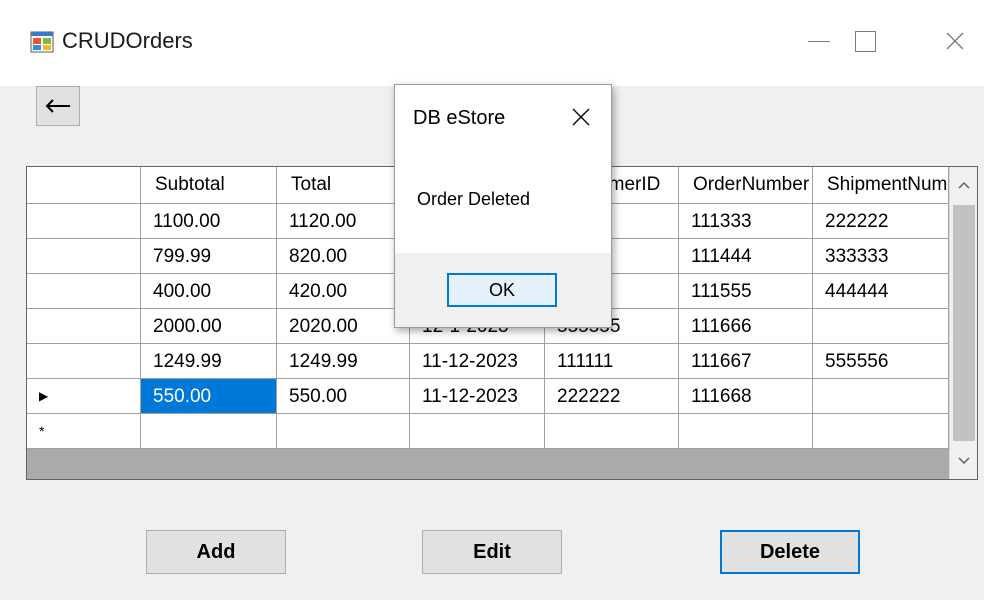 The image size is (984, 600). What do you see at coordinates (127, 40) in the screenshot?
I see `window-title: CRUDOrders` at bounding box center [127, 40].